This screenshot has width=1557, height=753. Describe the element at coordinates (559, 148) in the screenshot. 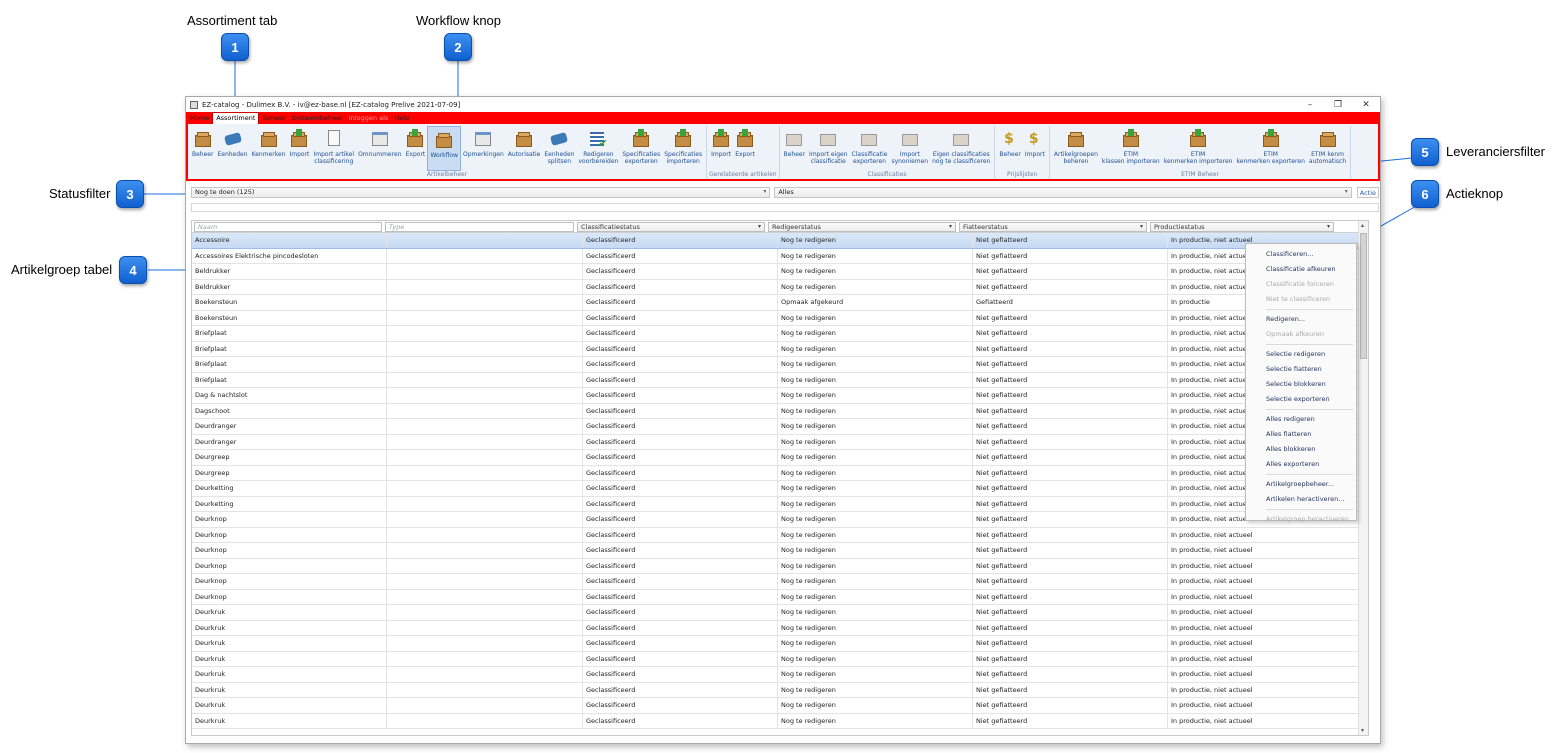

I see `ribbon-button-eenheden-splitsen: Eenheden splitsen` at that location.